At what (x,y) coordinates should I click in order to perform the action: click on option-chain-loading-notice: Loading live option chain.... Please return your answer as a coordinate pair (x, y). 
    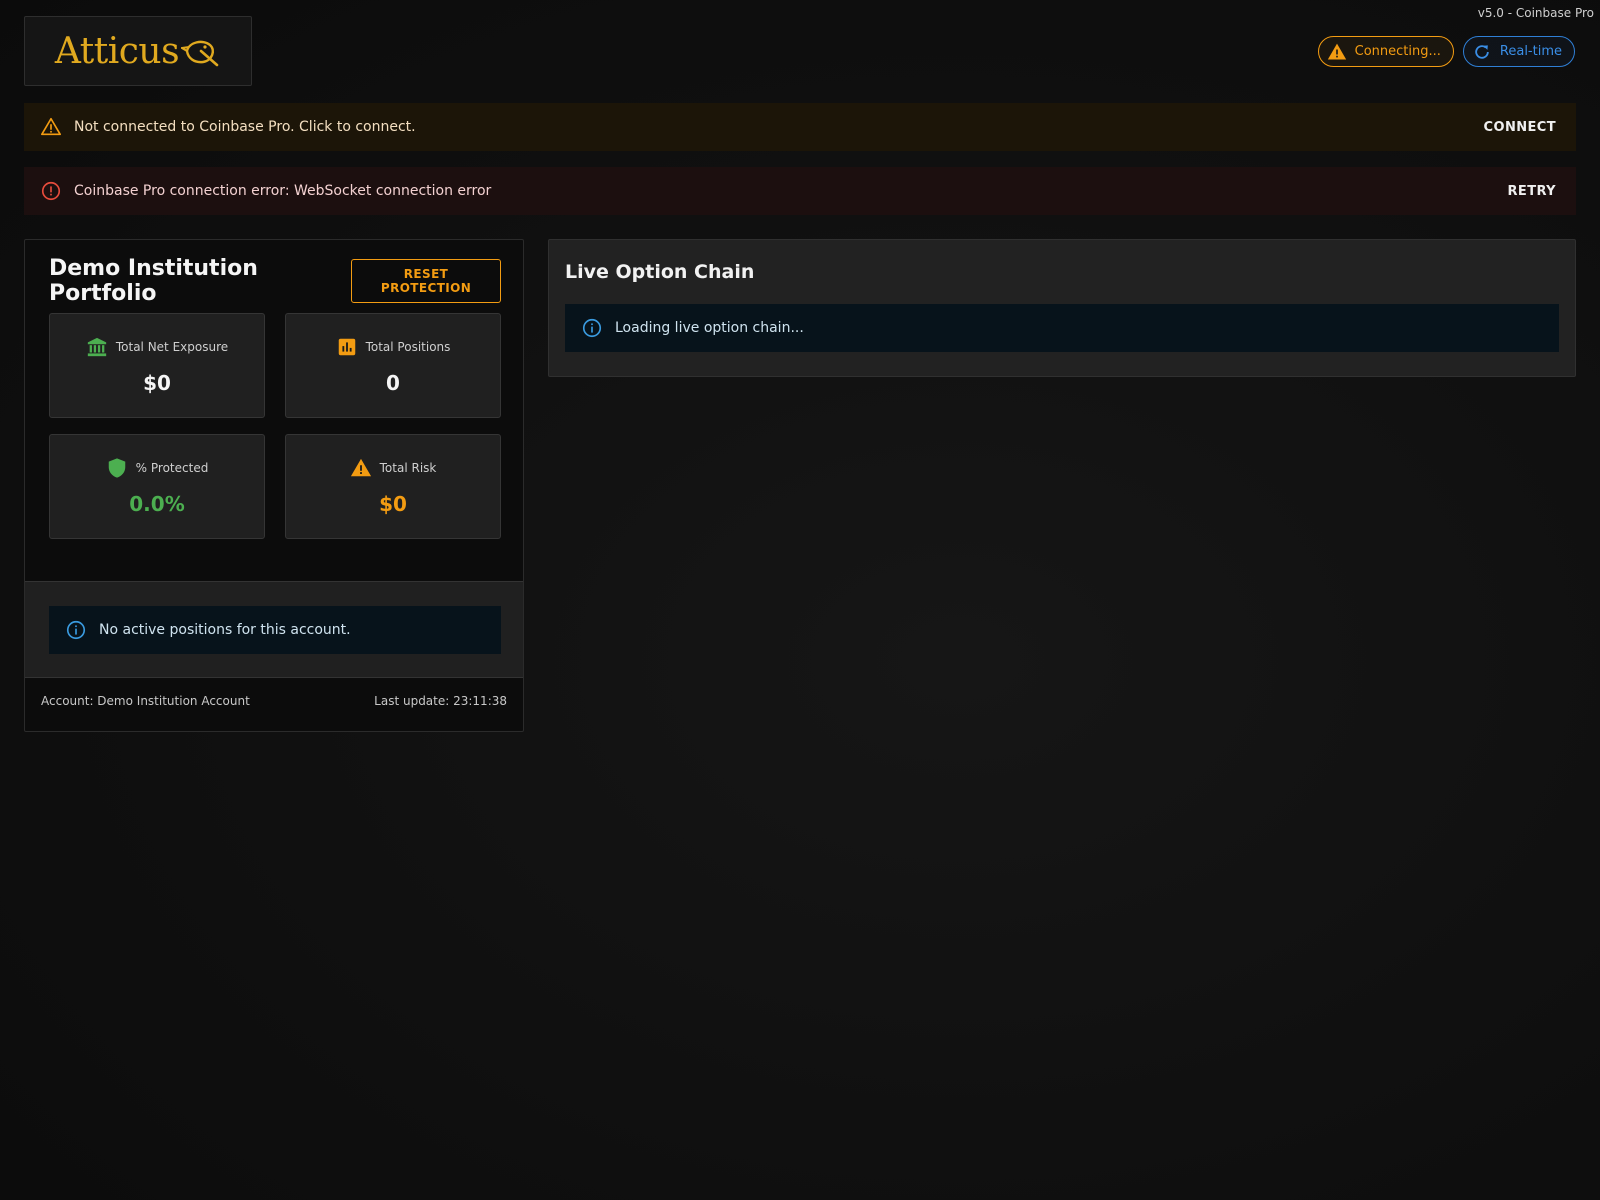
    Looking at the image, I should click on (1062, 328).